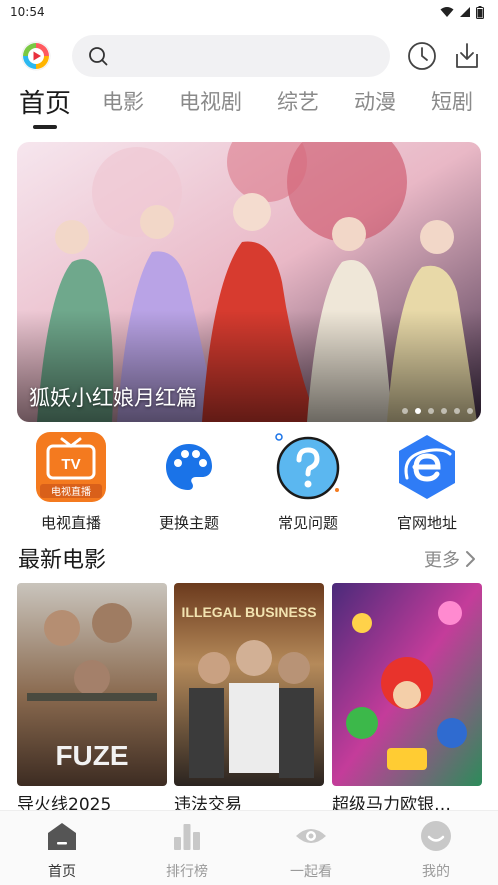 The width and height of the screenshot is (498, 885). What do you see at coordinates (249, 110) in the screenshot?
I see `category-tabs: 首页 电影 电视剧 综艺 动漫 短剧` at bounding box center [249, 110].